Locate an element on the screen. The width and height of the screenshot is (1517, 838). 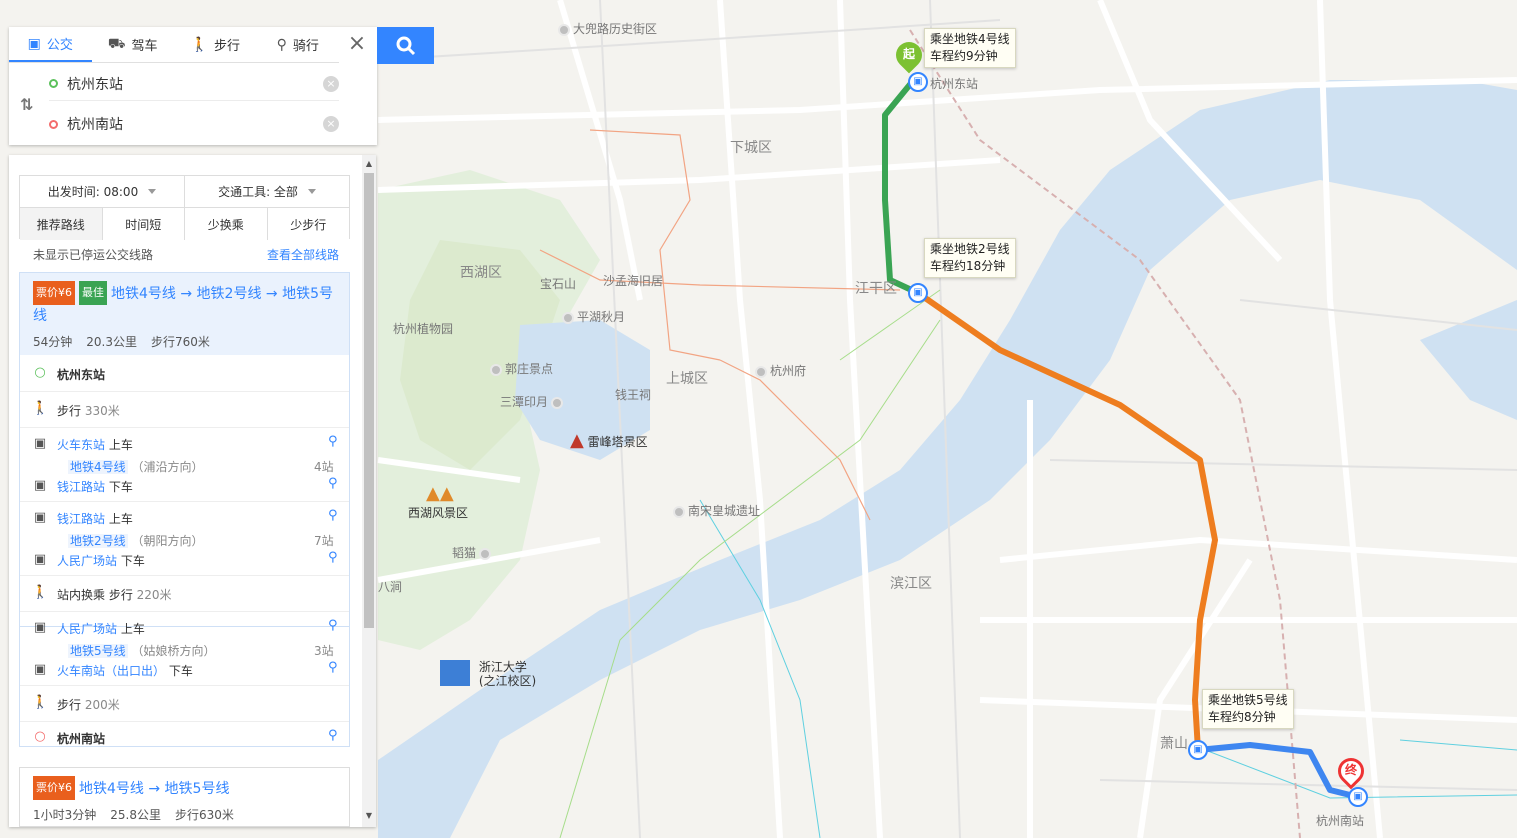
map-label-district: 萧山 is located at coordinates (1174, 744).